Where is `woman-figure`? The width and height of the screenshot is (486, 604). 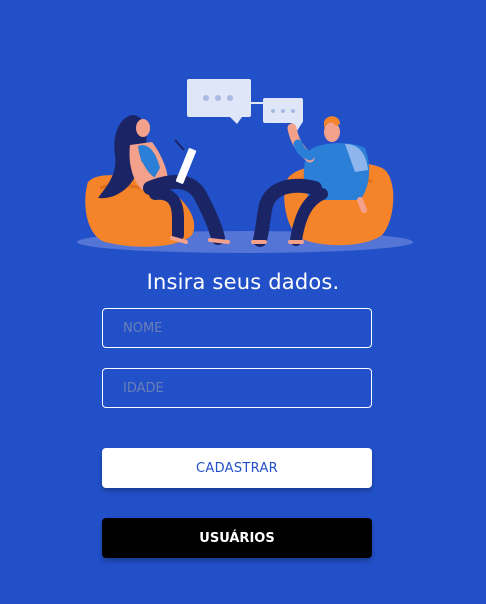
woman-figure is located at coordinates (157, 181).